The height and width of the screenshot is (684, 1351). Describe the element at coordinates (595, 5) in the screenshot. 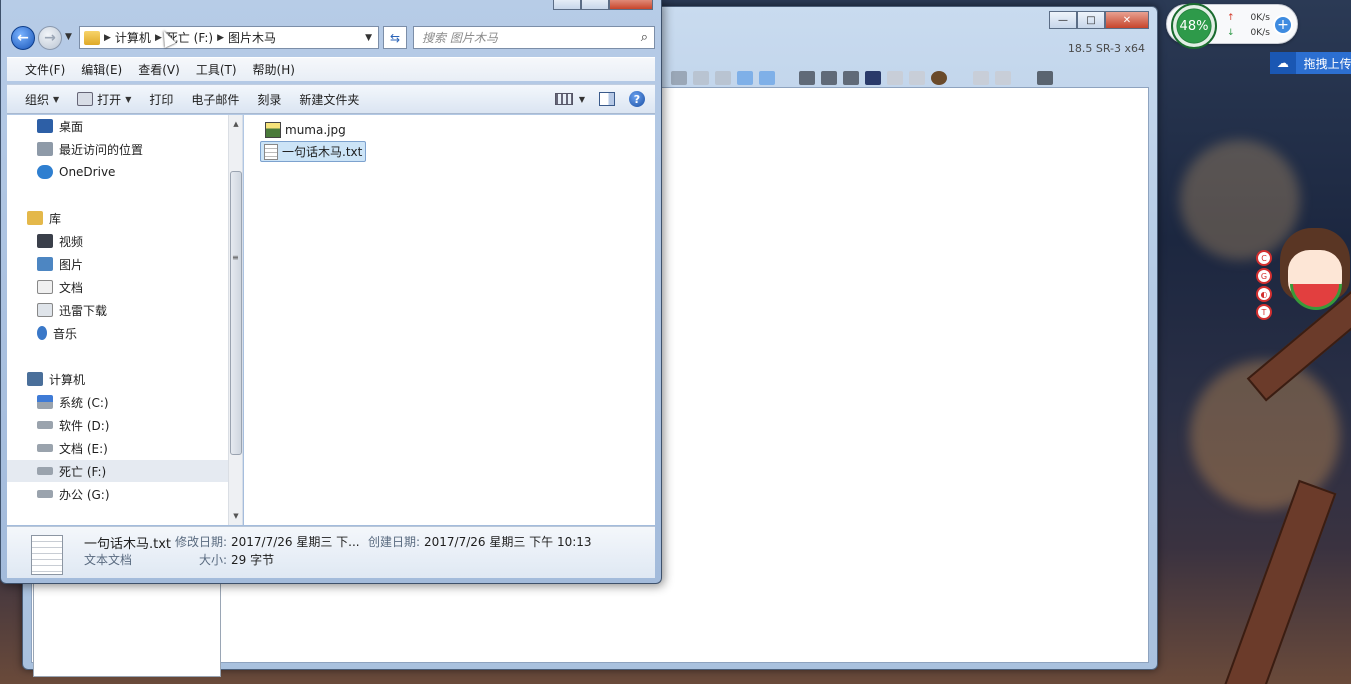

I see `explorer-maximize-button` at that location.